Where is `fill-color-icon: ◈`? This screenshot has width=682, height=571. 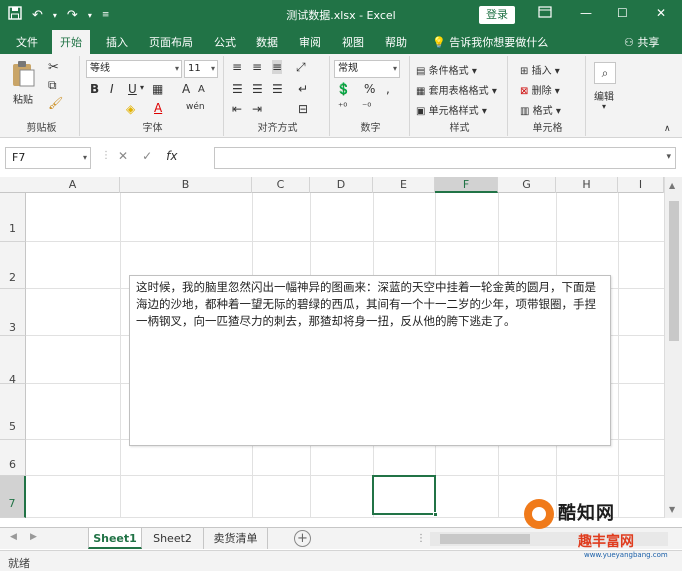
fill-color-icon: ◈ is located at coordinates (130, 109).